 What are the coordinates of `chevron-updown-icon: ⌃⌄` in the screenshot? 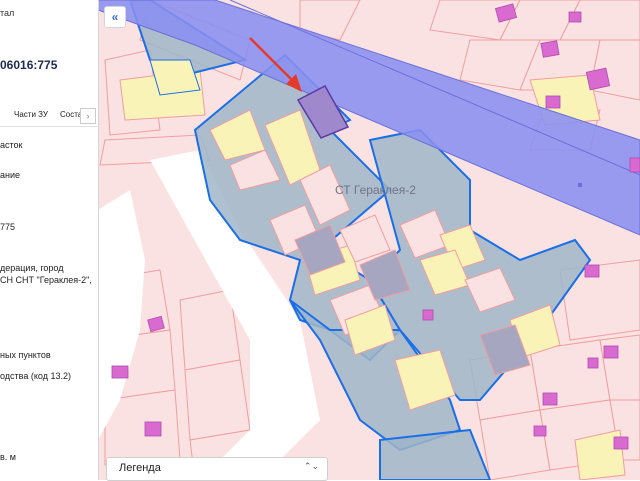 It's located at (311, 466).